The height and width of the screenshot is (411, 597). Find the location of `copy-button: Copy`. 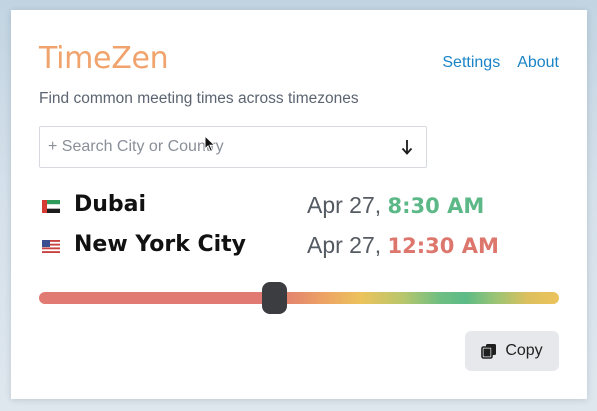

copy-button: Copy is located at coordinates (512, 351).